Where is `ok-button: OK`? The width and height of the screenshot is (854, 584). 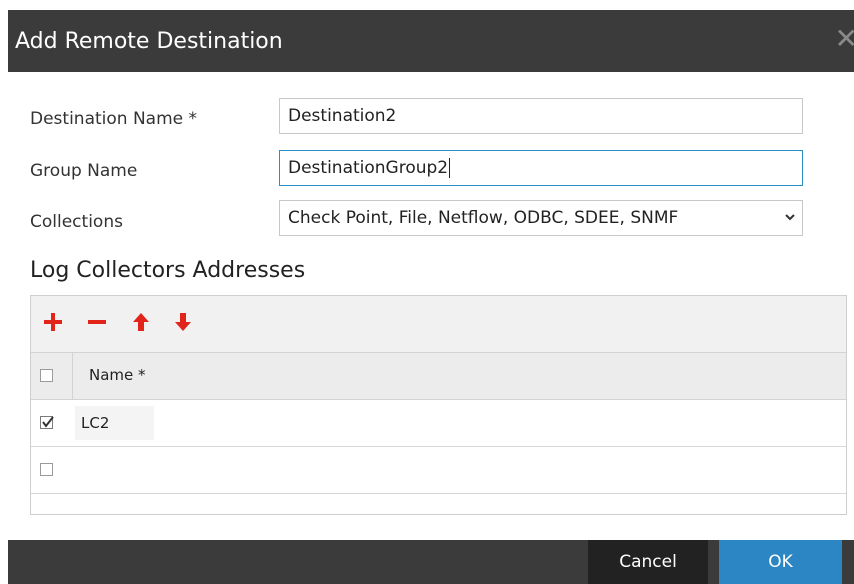 ok-button: OK is located at coordinates (780, 562).